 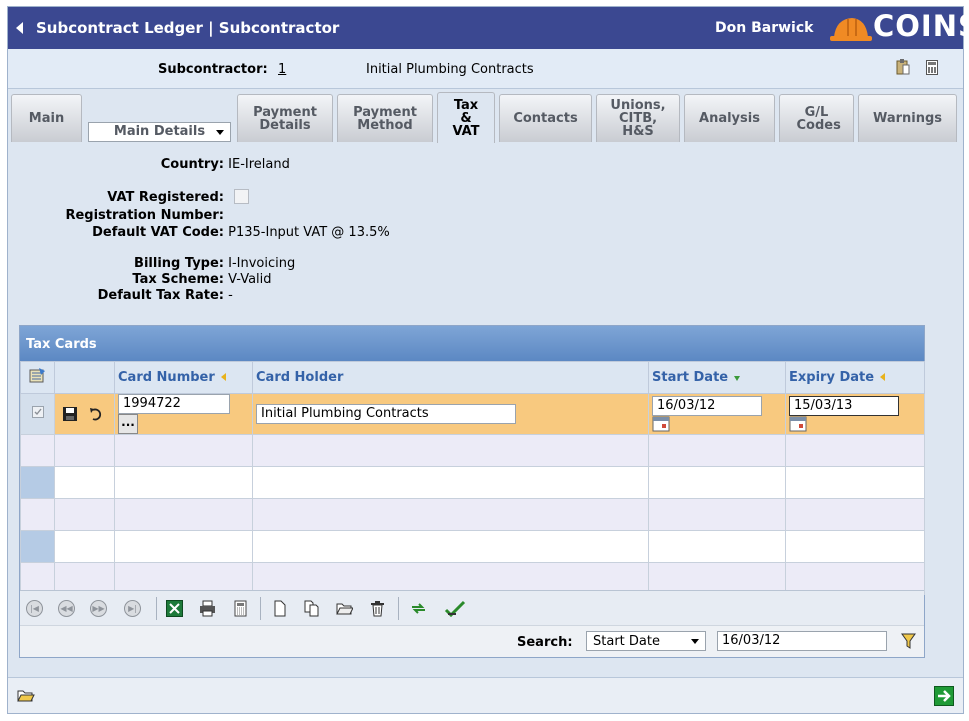 What do you see at coordinates (472, 607) in the screenshot?
I see `grid-toolbar: |◀ ◀◀ ▶▶ ▶|` at bounding box center [472, 607].